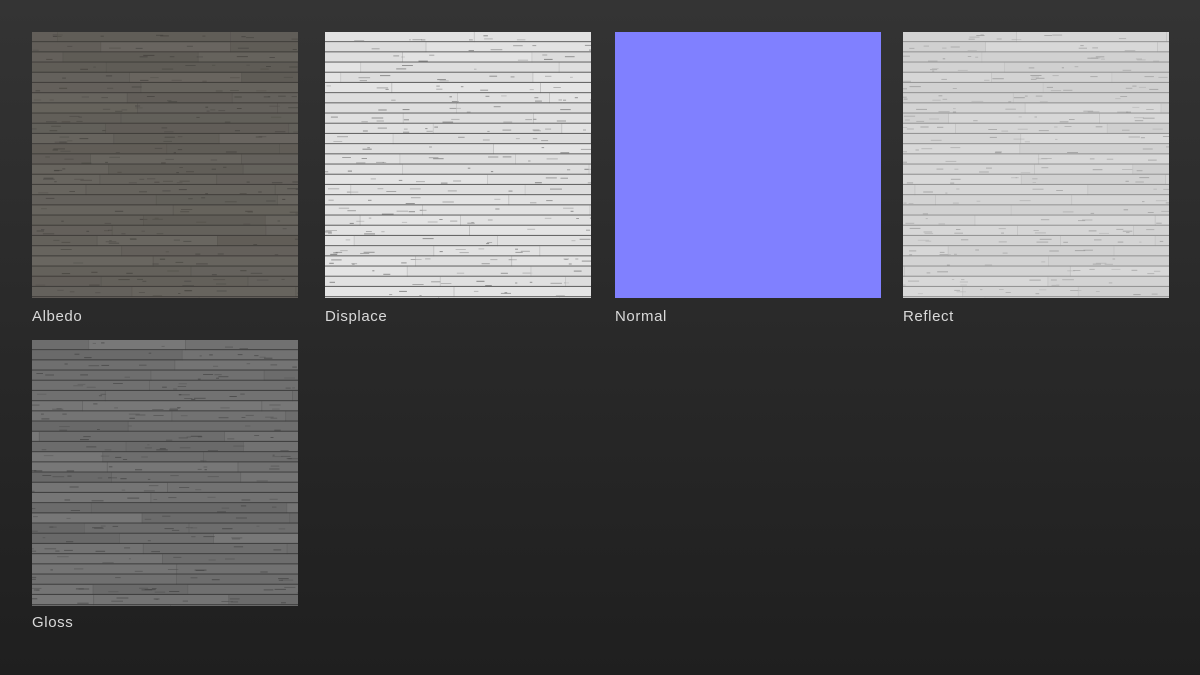 This screenshot has height=675, width=1200. What do you see at coordinates (165, 165) in the screenshot?
I see `albedo-texture-thumbnail` at bounding box center [165, 165].